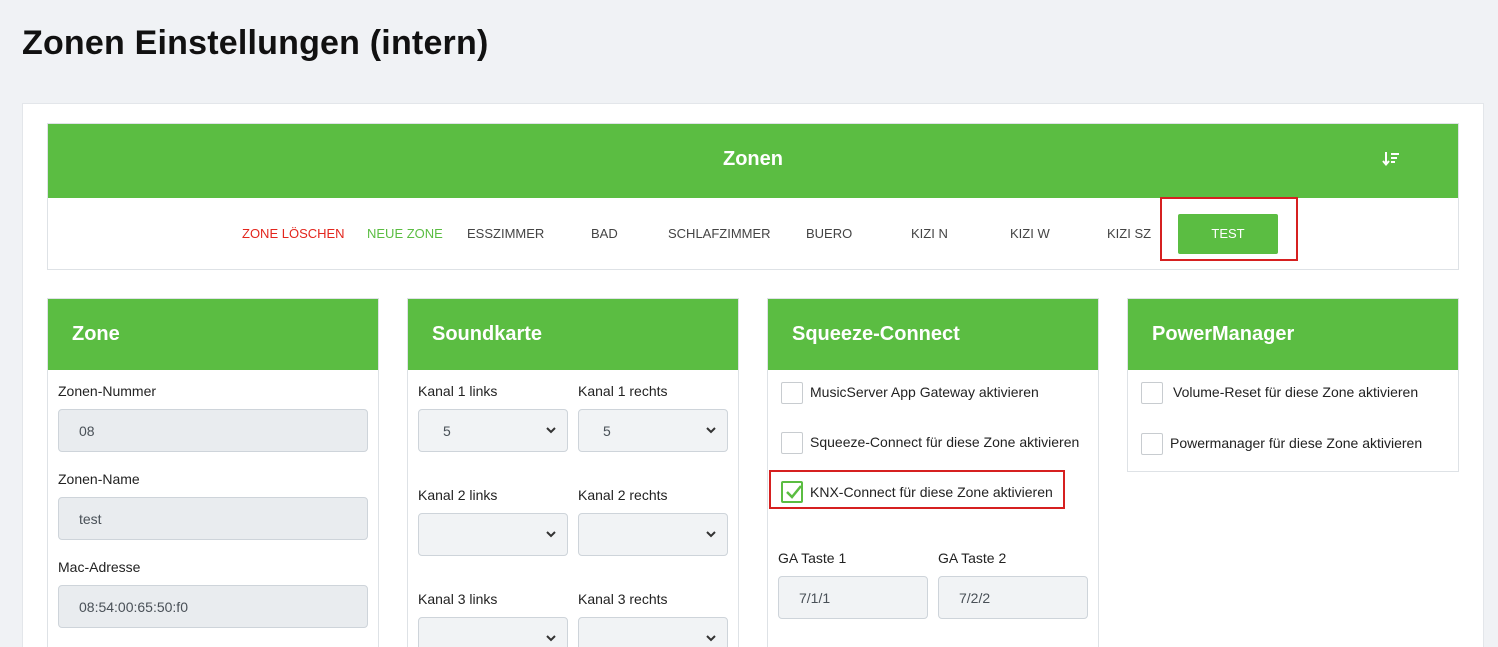 The image size is (1498, 647). What do you see at coordinates (213, 334) in the screenshot?
I see `zone-panel-title: Zone` at bounding box center [213, 334].